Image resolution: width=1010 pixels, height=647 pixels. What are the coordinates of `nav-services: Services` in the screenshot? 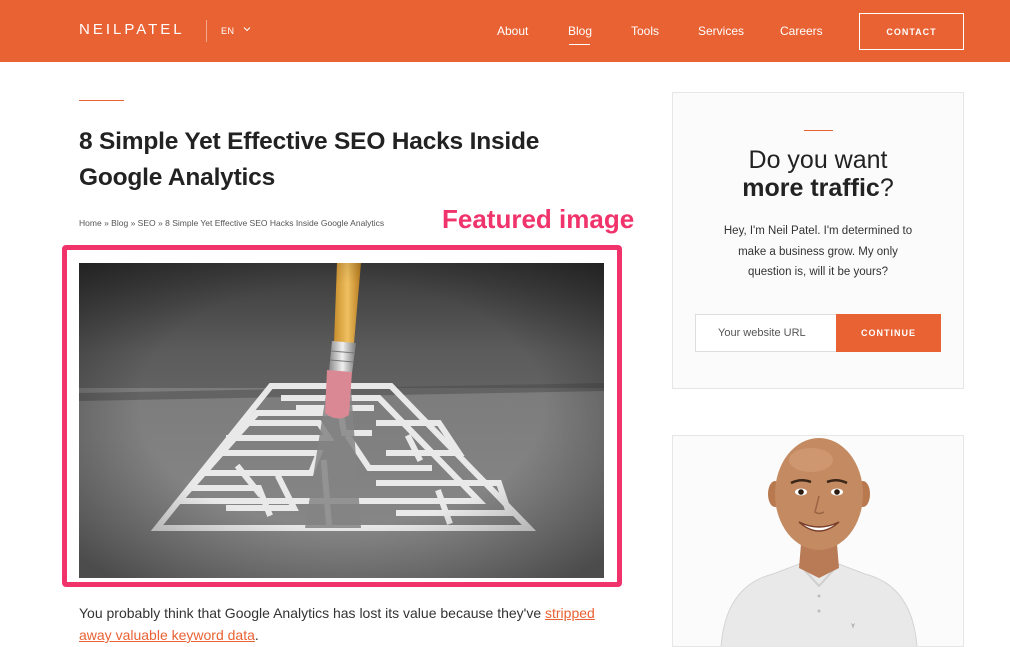 It's located at (721, 31).